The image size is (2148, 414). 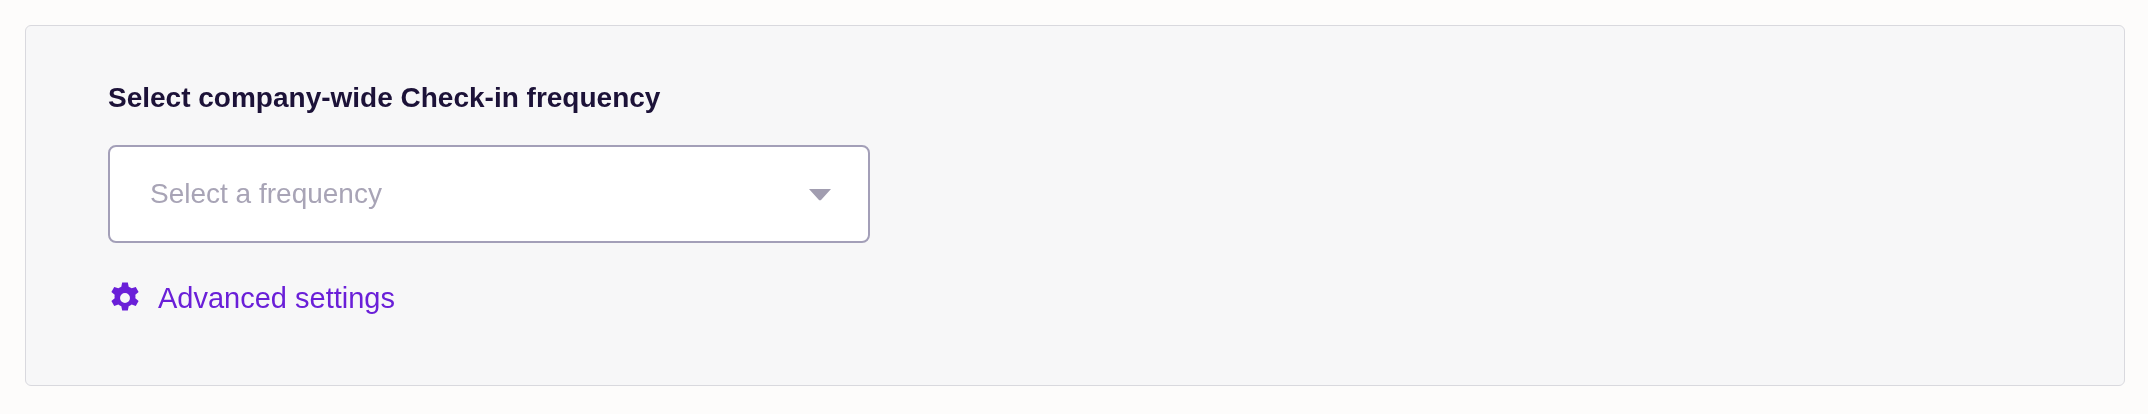 What do you see at coordinates (251, 298) in the screenshot?
I see `advanced-settings-link: Advanced settings` at bounding box center [251, 298].